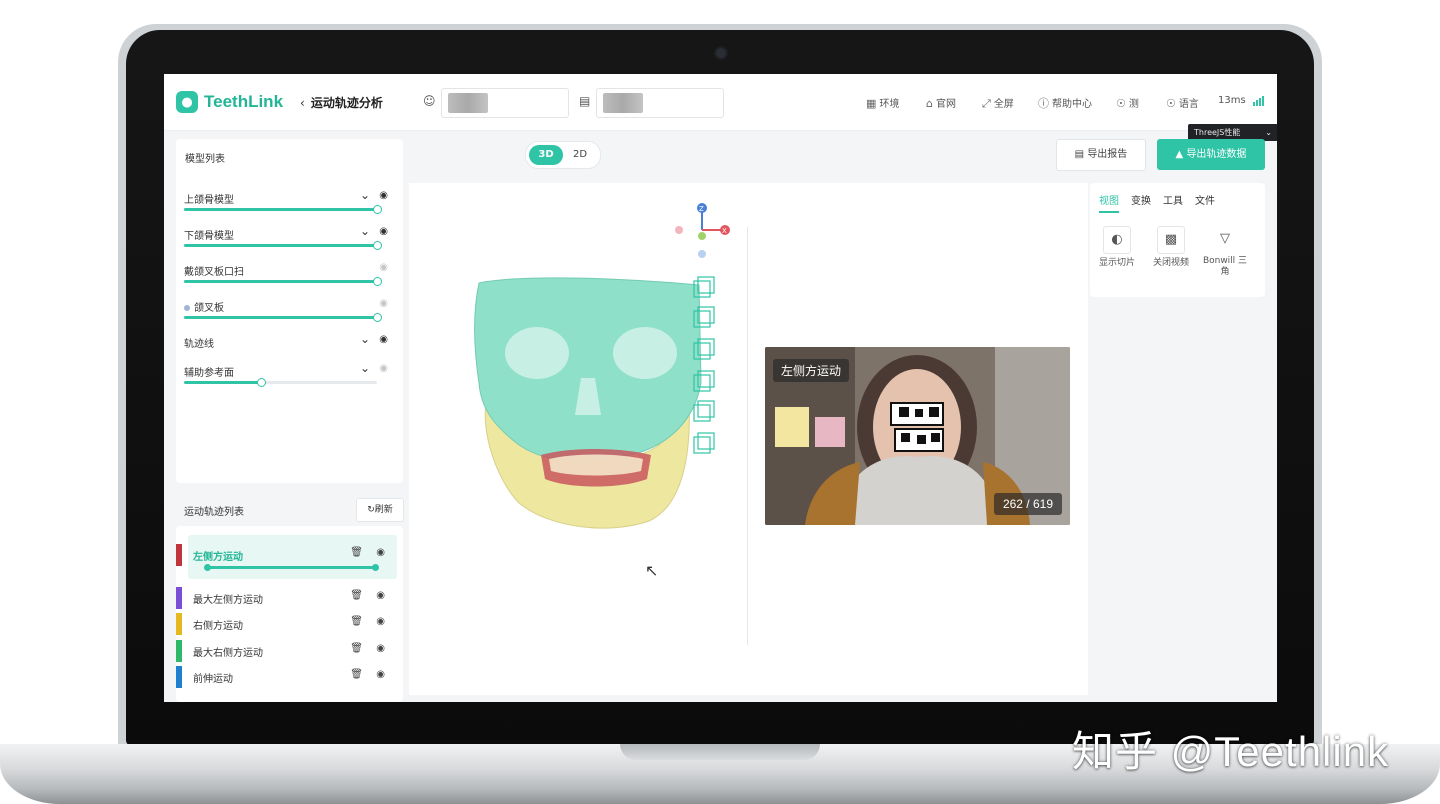 The width and height of the screenshot is (1440, 804). Describe the element at coordinates (660, 103) in the screenshot. I see `case-id-field` at that location.